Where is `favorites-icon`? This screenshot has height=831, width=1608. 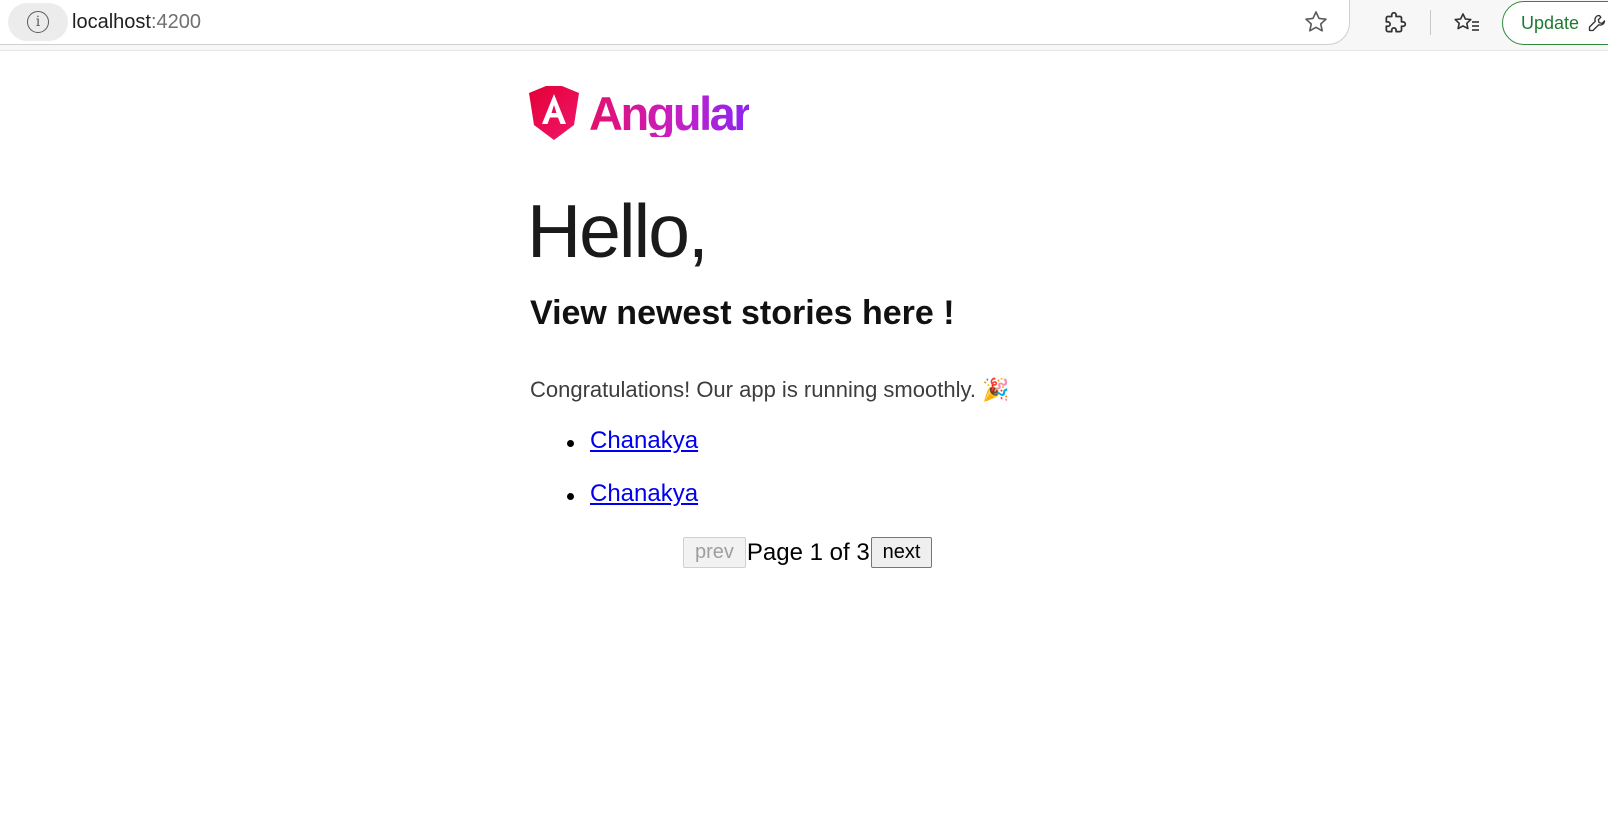 favorites-icon is located at coordinates (1466, 22).